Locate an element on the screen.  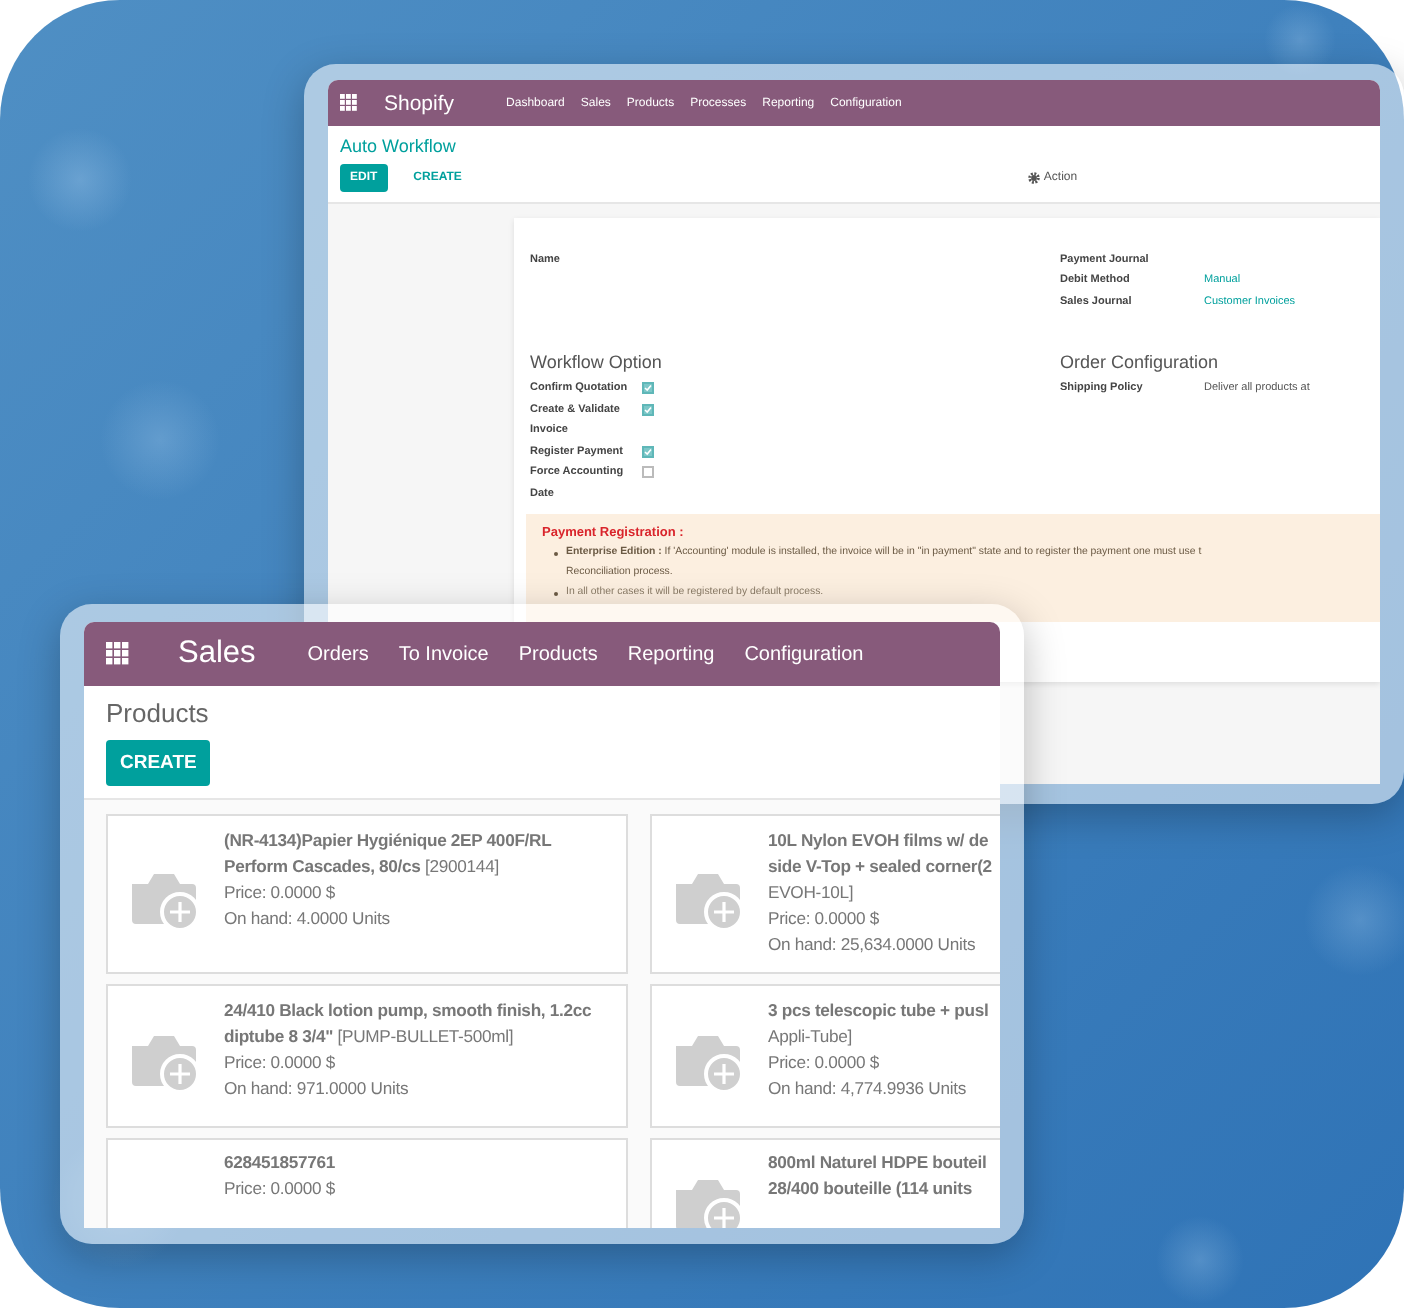
product-name: 10L Nylon EVOH films w/ de is located at coordinates (879, 841).